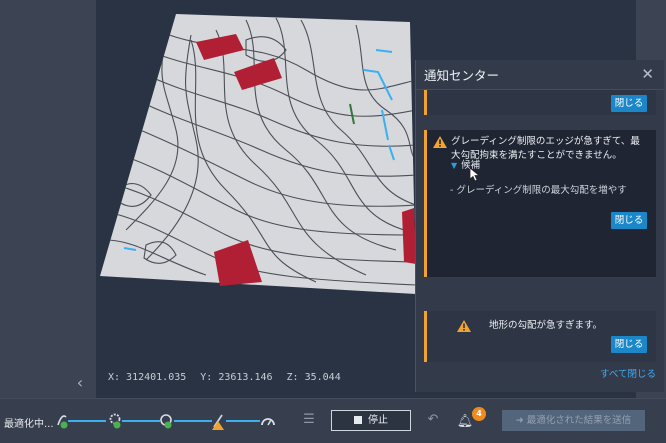  Describe the element at coordinates (521, 420) in the screenshot. I see `arrow-right-icon: ➜` at that location.